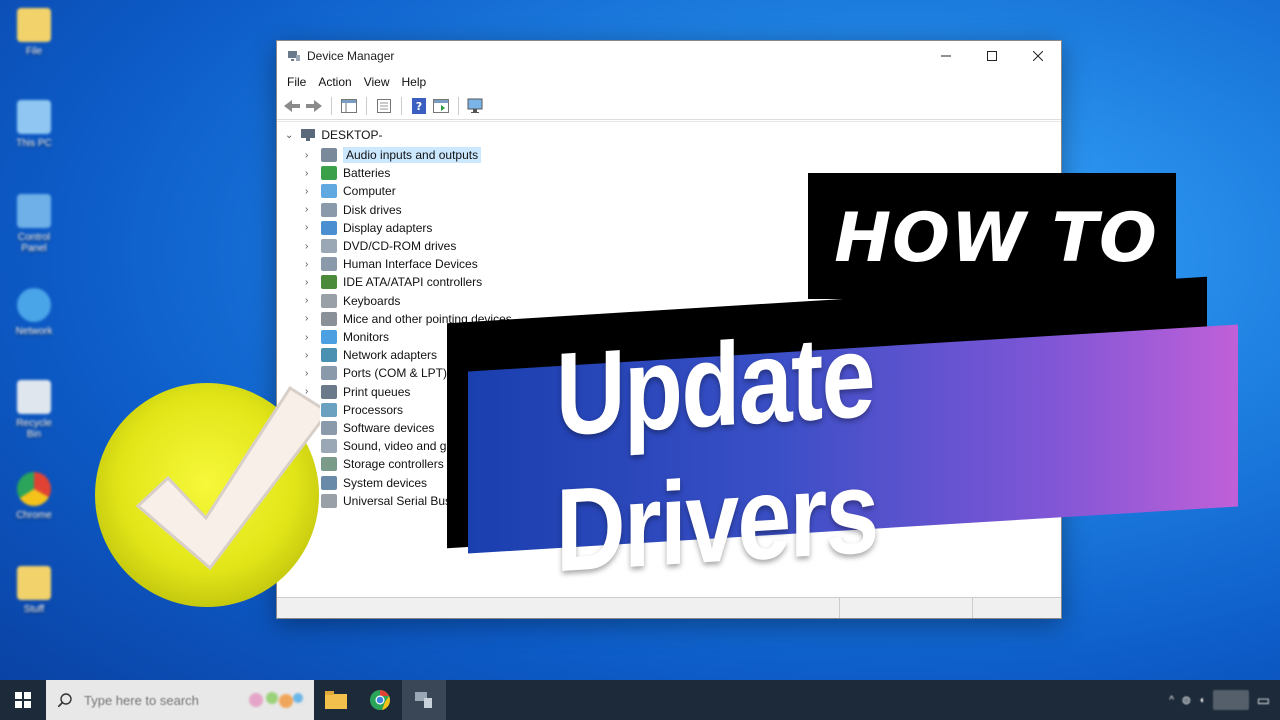 The width and height of the screenshot is (1280, 720). Describe the element at coordinates (34, 124) in the screenshot. I see `desktop-icon-this-pc: This PC` at that location.